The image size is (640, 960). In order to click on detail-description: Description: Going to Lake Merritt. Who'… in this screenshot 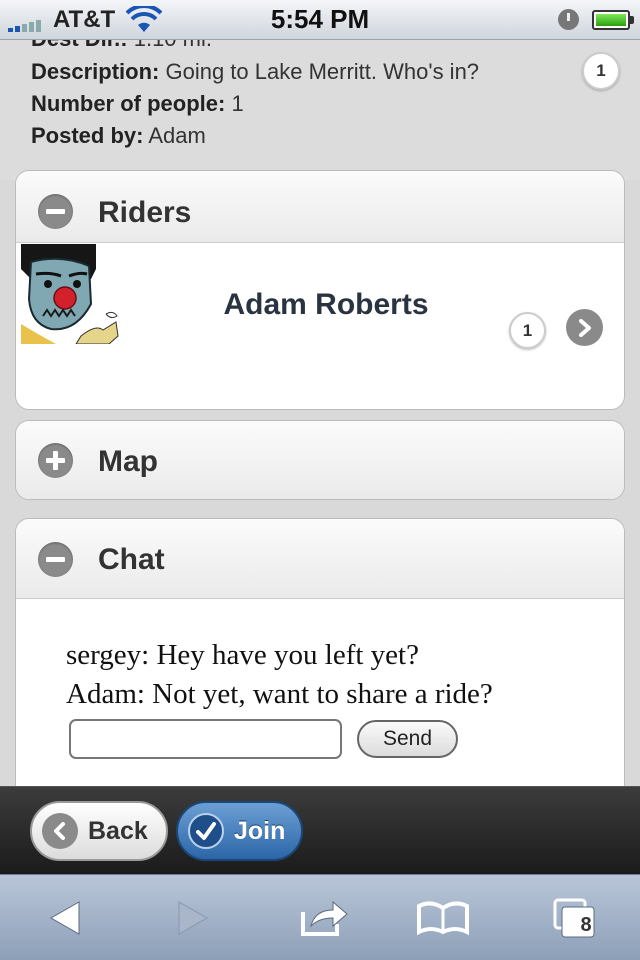, I will do `click(255, 72)`.